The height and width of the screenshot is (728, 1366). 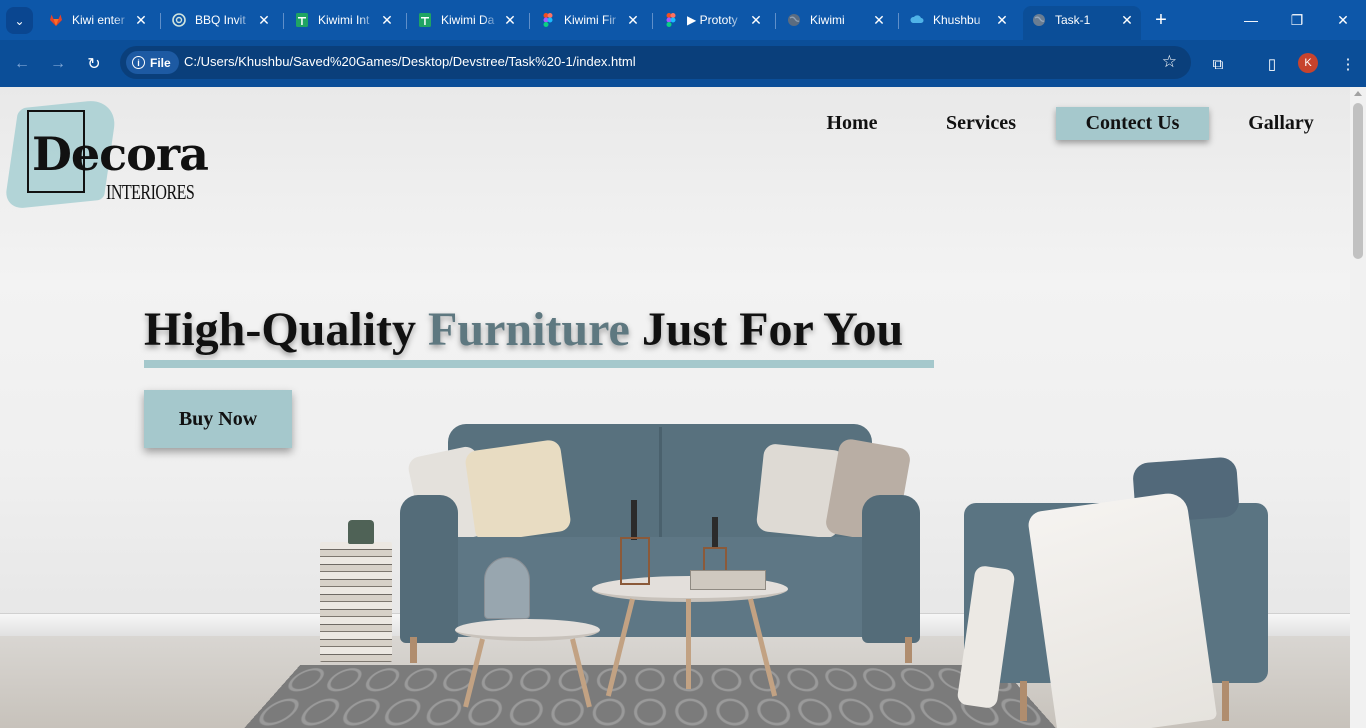 I want to click on tab-title: BBQ Invit, so click(x=220, y=20).